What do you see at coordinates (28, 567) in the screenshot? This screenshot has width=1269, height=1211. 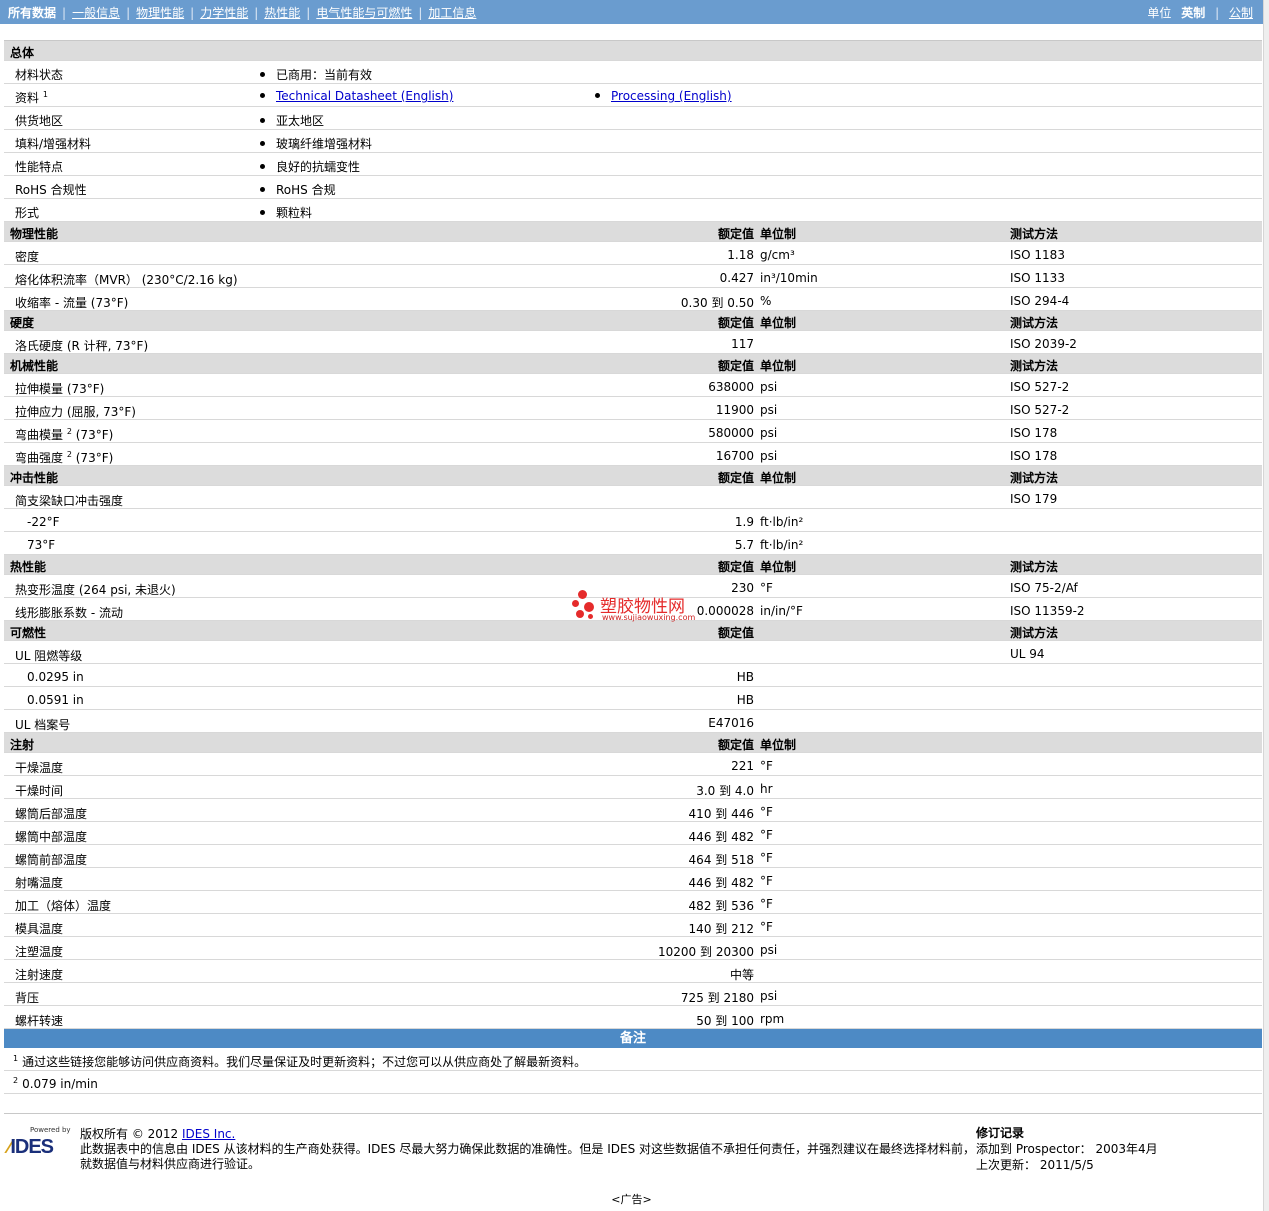 I see `section-title: 热性能` at bounding box center [28, 567].